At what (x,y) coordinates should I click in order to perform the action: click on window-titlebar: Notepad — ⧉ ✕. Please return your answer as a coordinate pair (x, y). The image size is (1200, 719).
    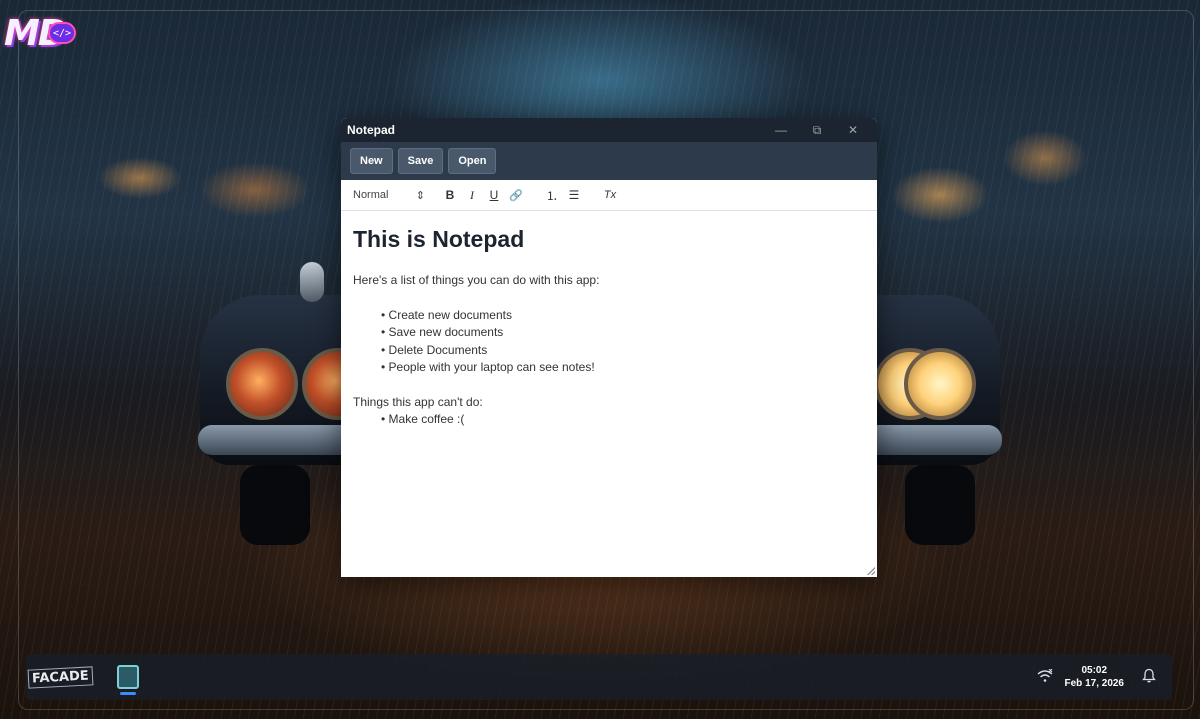
    Looking at the image, I should click on (609, 130).